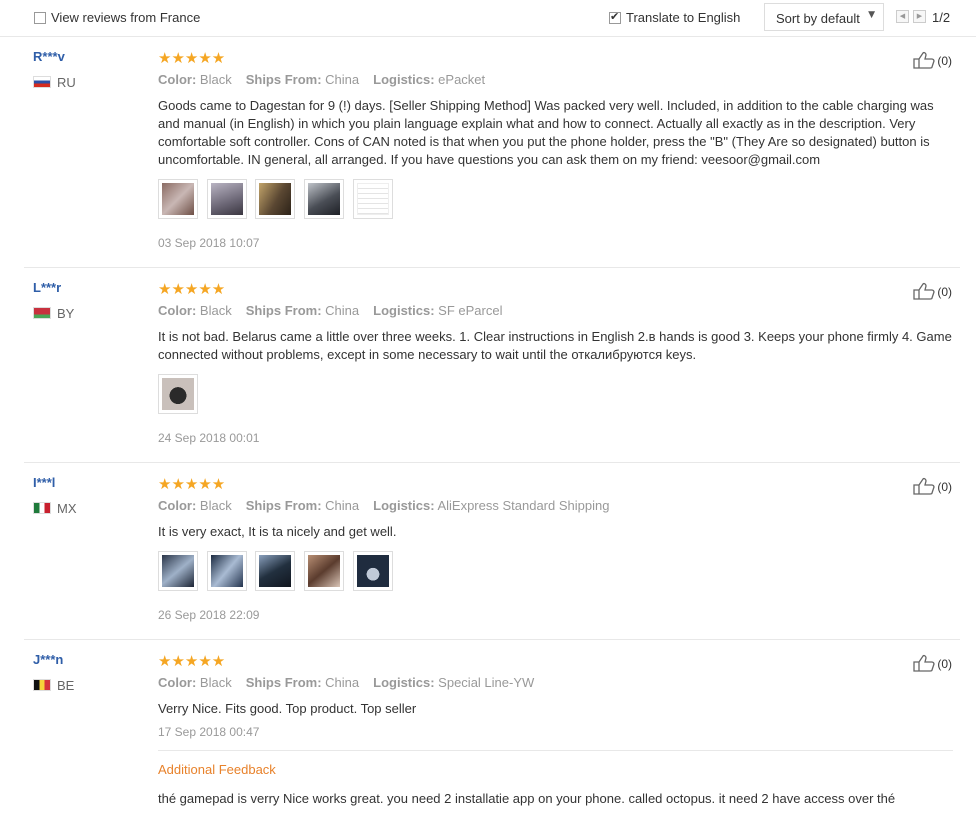 This screenshot has height=830, width=976. Describe the element at coordinates (902, 16) in the screenshot. I see `previous-page-button: ◀` at that location.